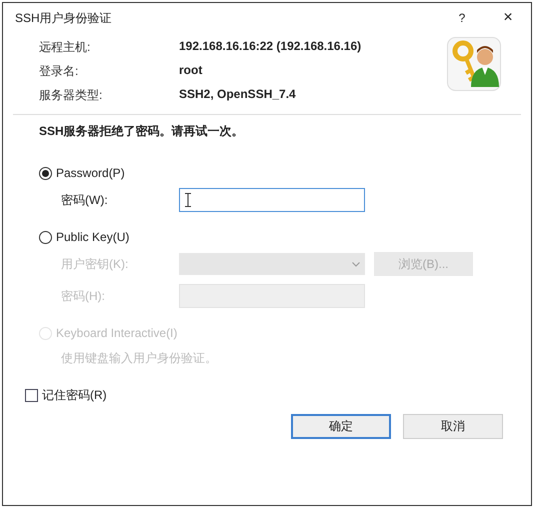  What do you see at coordinates (139, 358) in the screenshot?
I see `method-description: 使用键盘输入用户身份验证。` at bounding box center [139, 358].